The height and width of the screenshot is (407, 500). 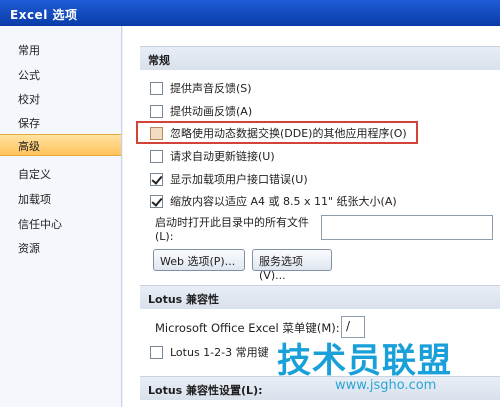 I want to click on option-animation-feedback: 提供动画反馈(A), so click(x=201, y=111).